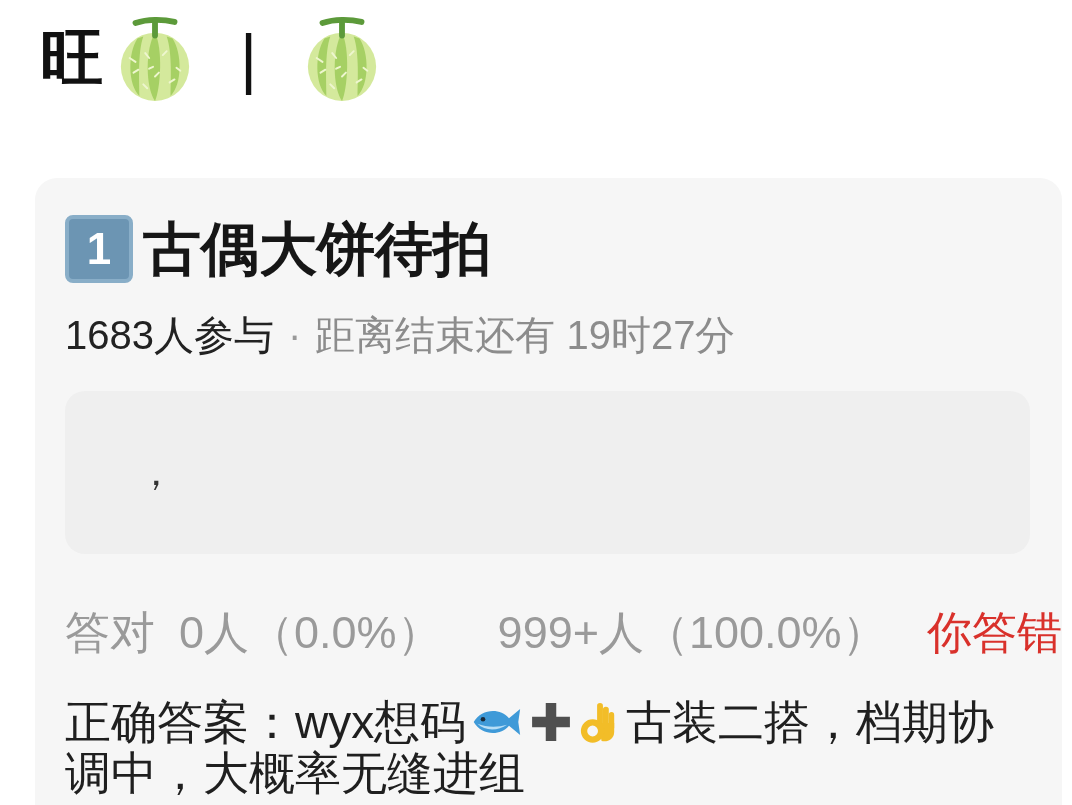  I want to click on answer-text: 古装二搭，档期协, so click(810, 722).